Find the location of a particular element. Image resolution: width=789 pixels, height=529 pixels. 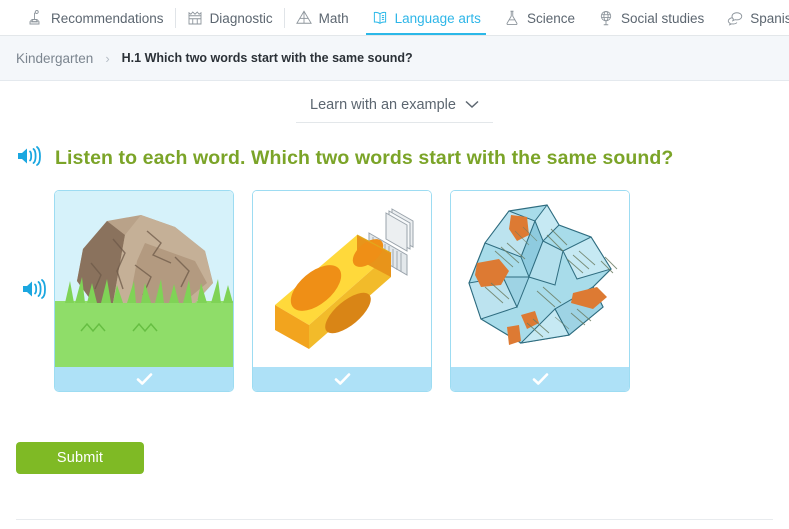

nav-item-spanish: Spanish is located at coordinates (752, 18).